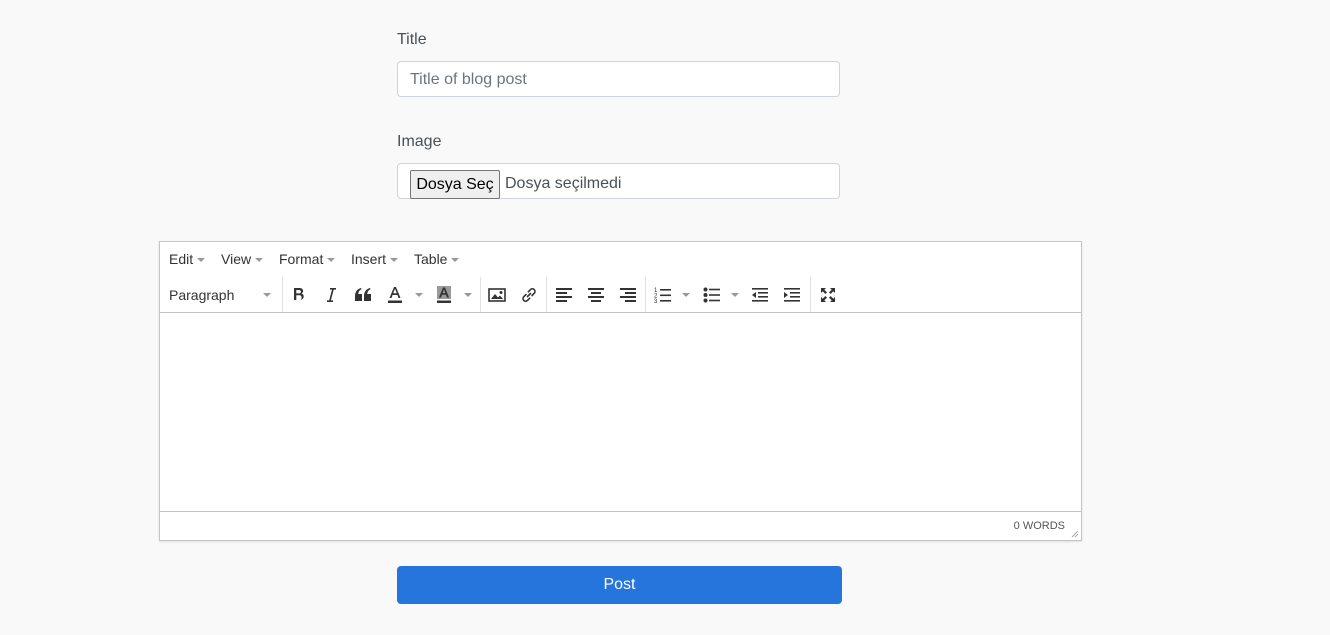 This screenshot has height=635, width=1330. Describe the element at coordinates (437, 259) in the screenshot. I see `menu-table: Table` at that location.